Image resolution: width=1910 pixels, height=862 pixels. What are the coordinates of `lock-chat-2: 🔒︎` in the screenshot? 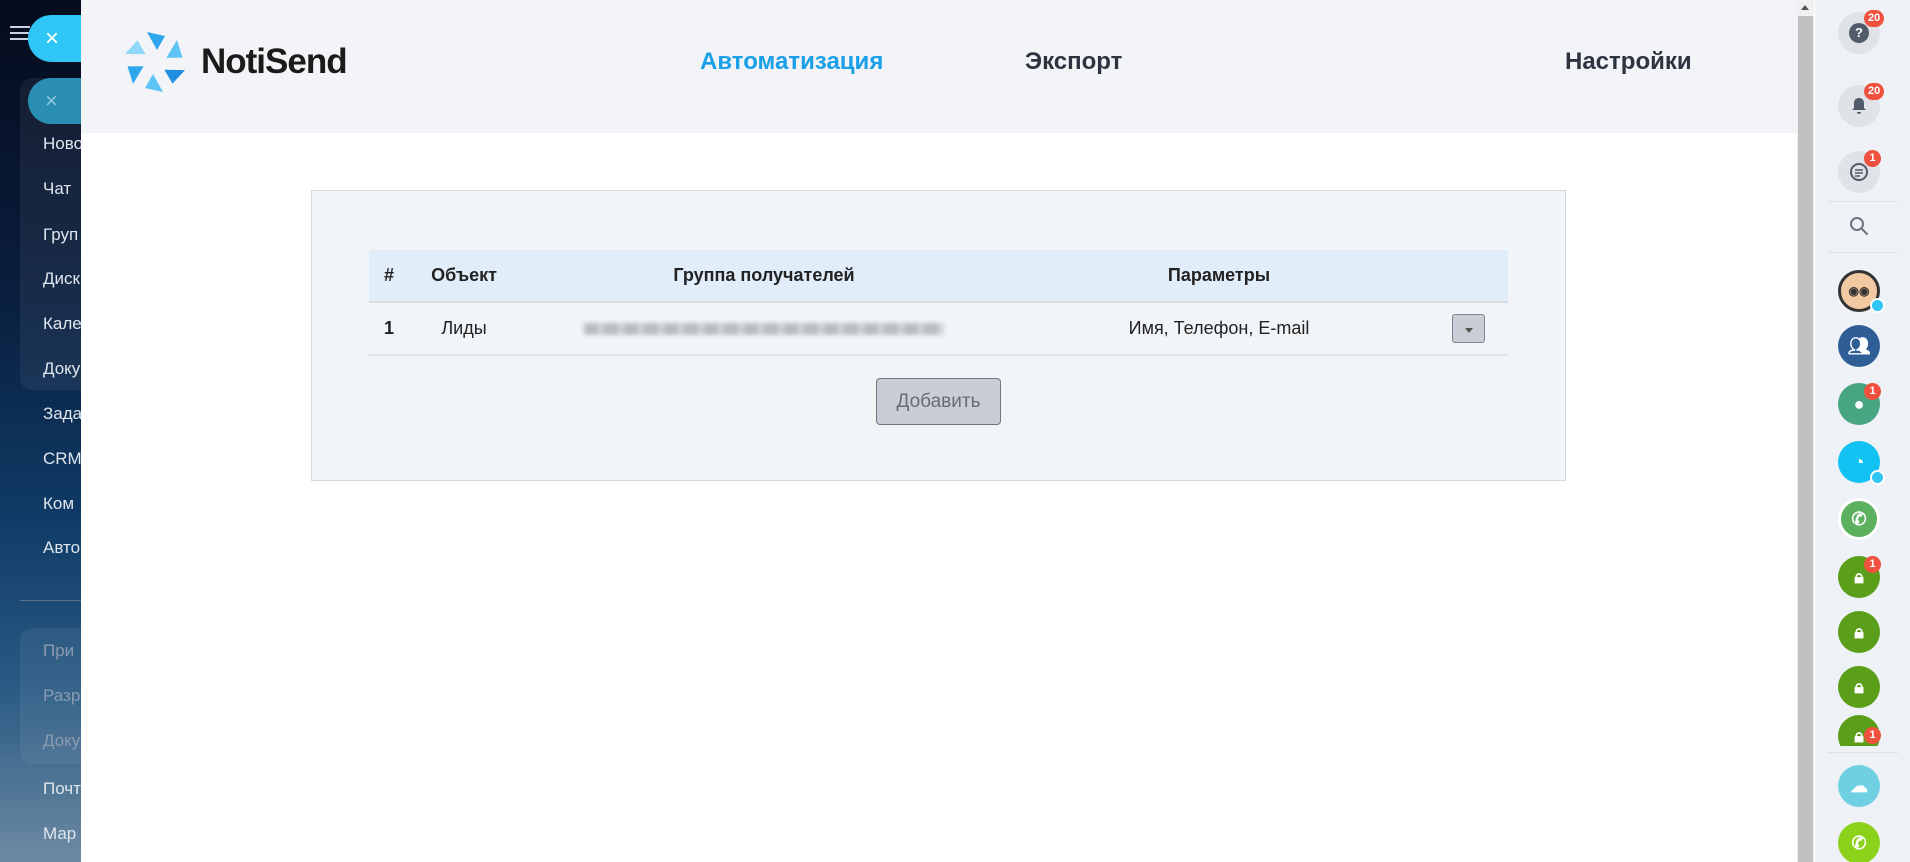 It's located at (1859, 632).